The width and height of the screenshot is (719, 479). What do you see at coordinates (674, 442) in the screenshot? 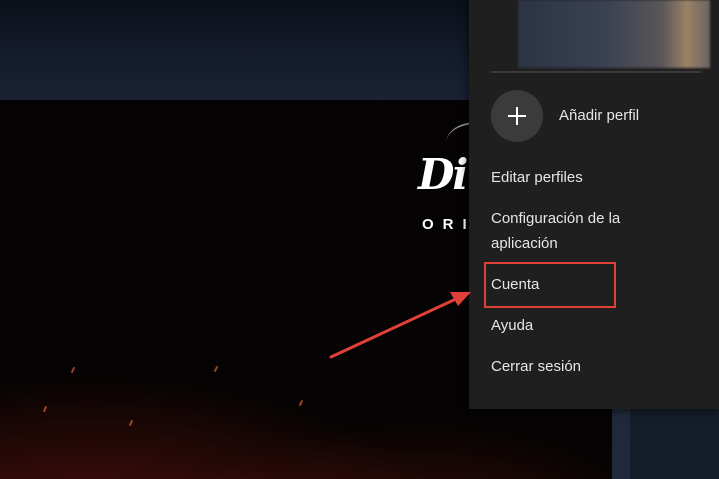
I see `hero-side-panel-inner` at bounding box center [674, 442].